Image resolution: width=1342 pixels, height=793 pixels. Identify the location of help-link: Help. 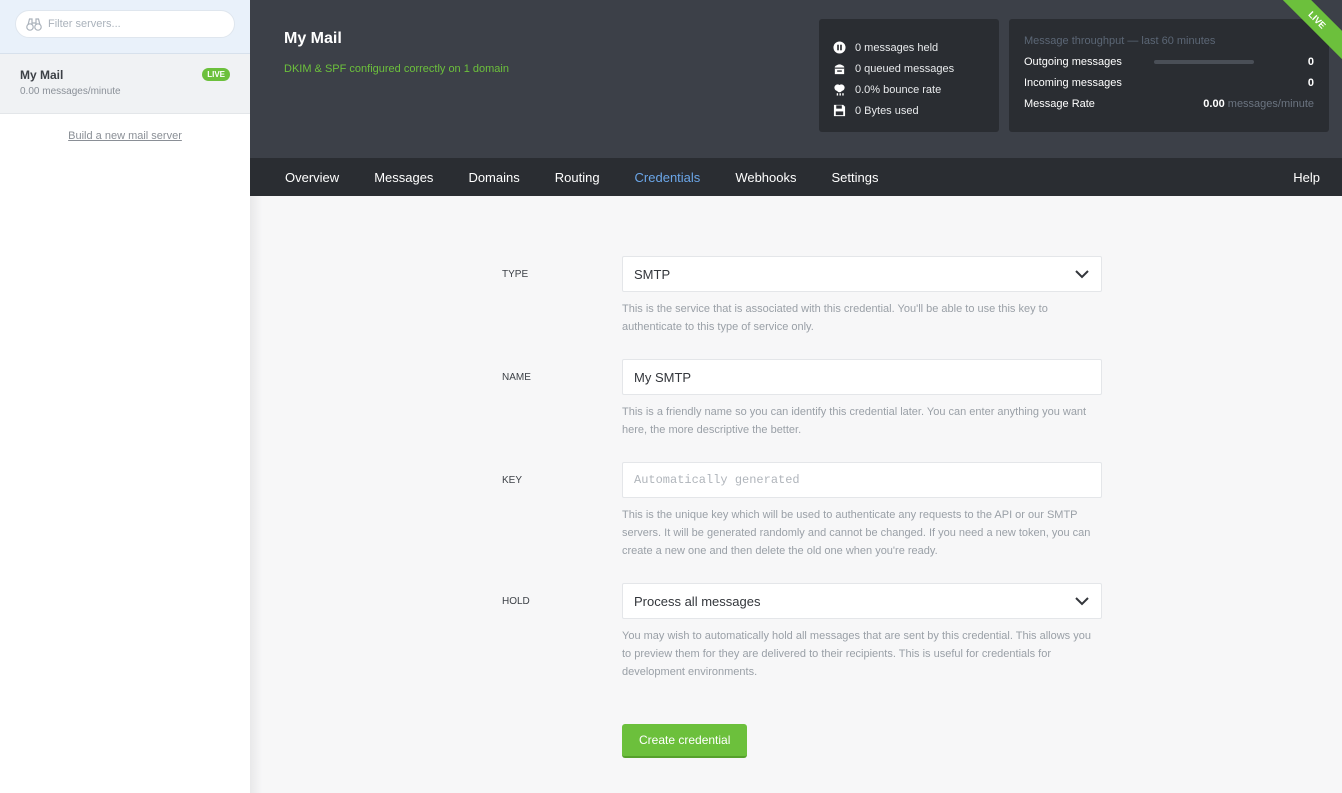
(1306, 177).